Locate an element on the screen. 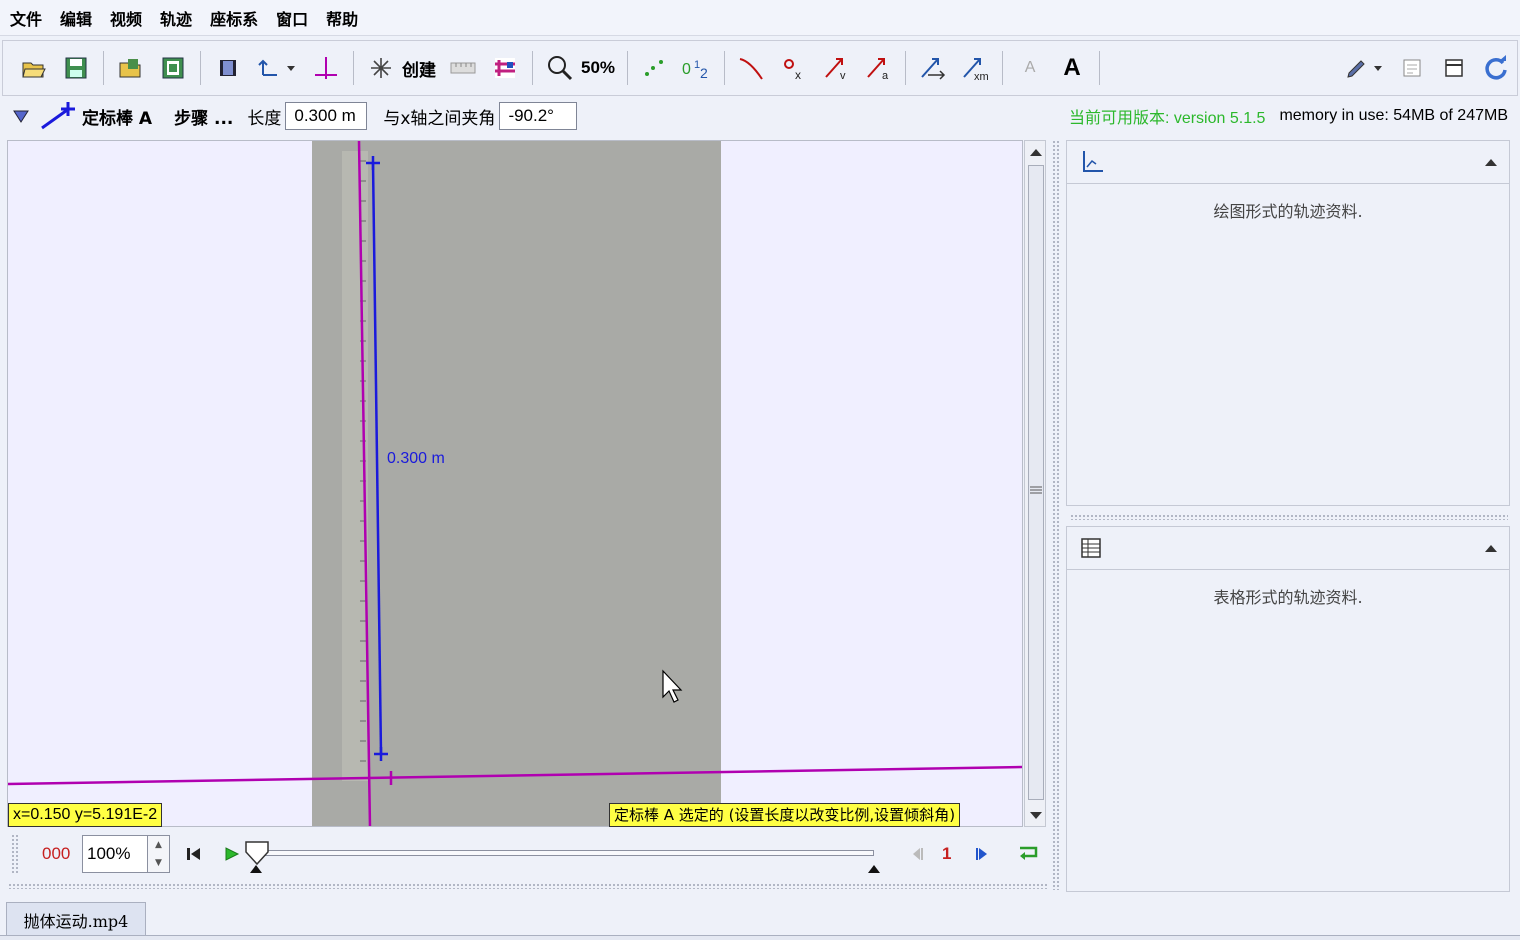 This screenshot has width=1520, height=940. table-placeholder: 表格形式的轨迹资料. is located at coordinates (1288, 597).